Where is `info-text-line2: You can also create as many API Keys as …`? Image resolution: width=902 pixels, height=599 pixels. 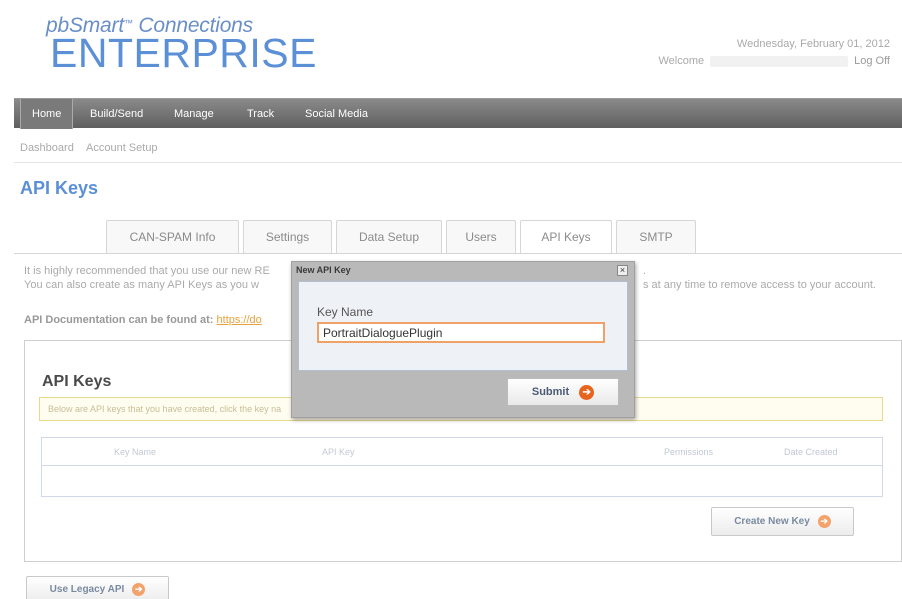 info-text-line2: You can also create as many API Keys as … is located at coordinates (142, 285).